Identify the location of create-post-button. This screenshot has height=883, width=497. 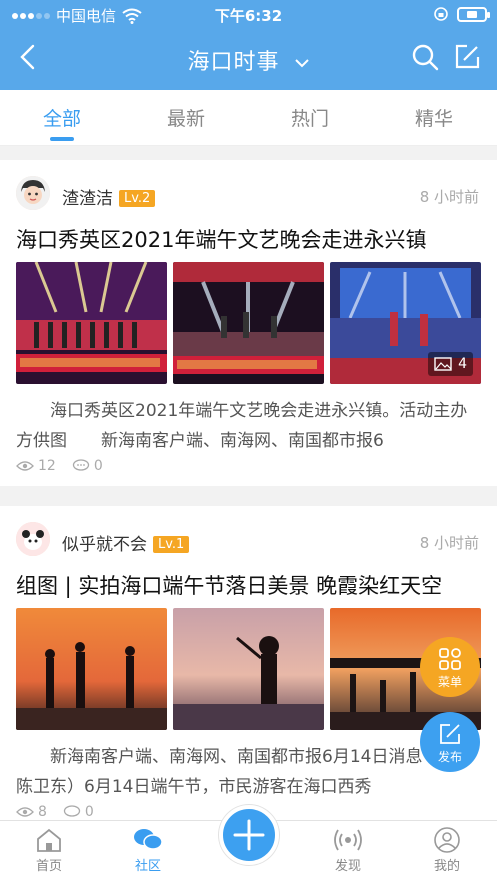
(249, 835).